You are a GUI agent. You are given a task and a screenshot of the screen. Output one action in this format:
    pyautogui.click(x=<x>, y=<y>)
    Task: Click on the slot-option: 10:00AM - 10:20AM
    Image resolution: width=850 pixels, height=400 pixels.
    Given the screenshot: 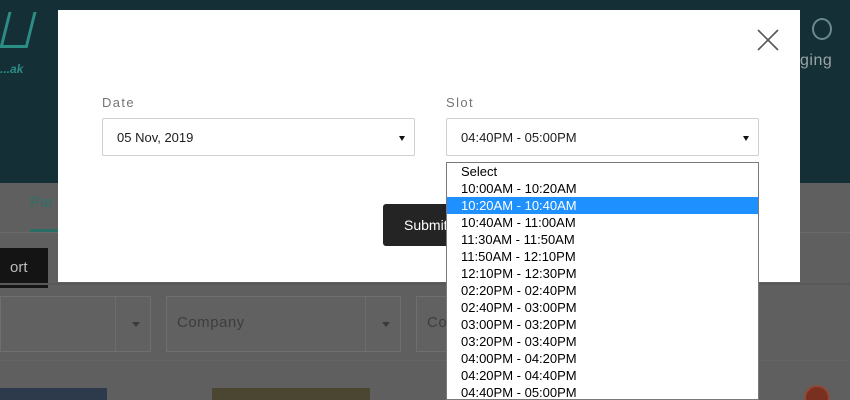 What is the action you would take?
    pyautogui.click(x=602, y=188)
    